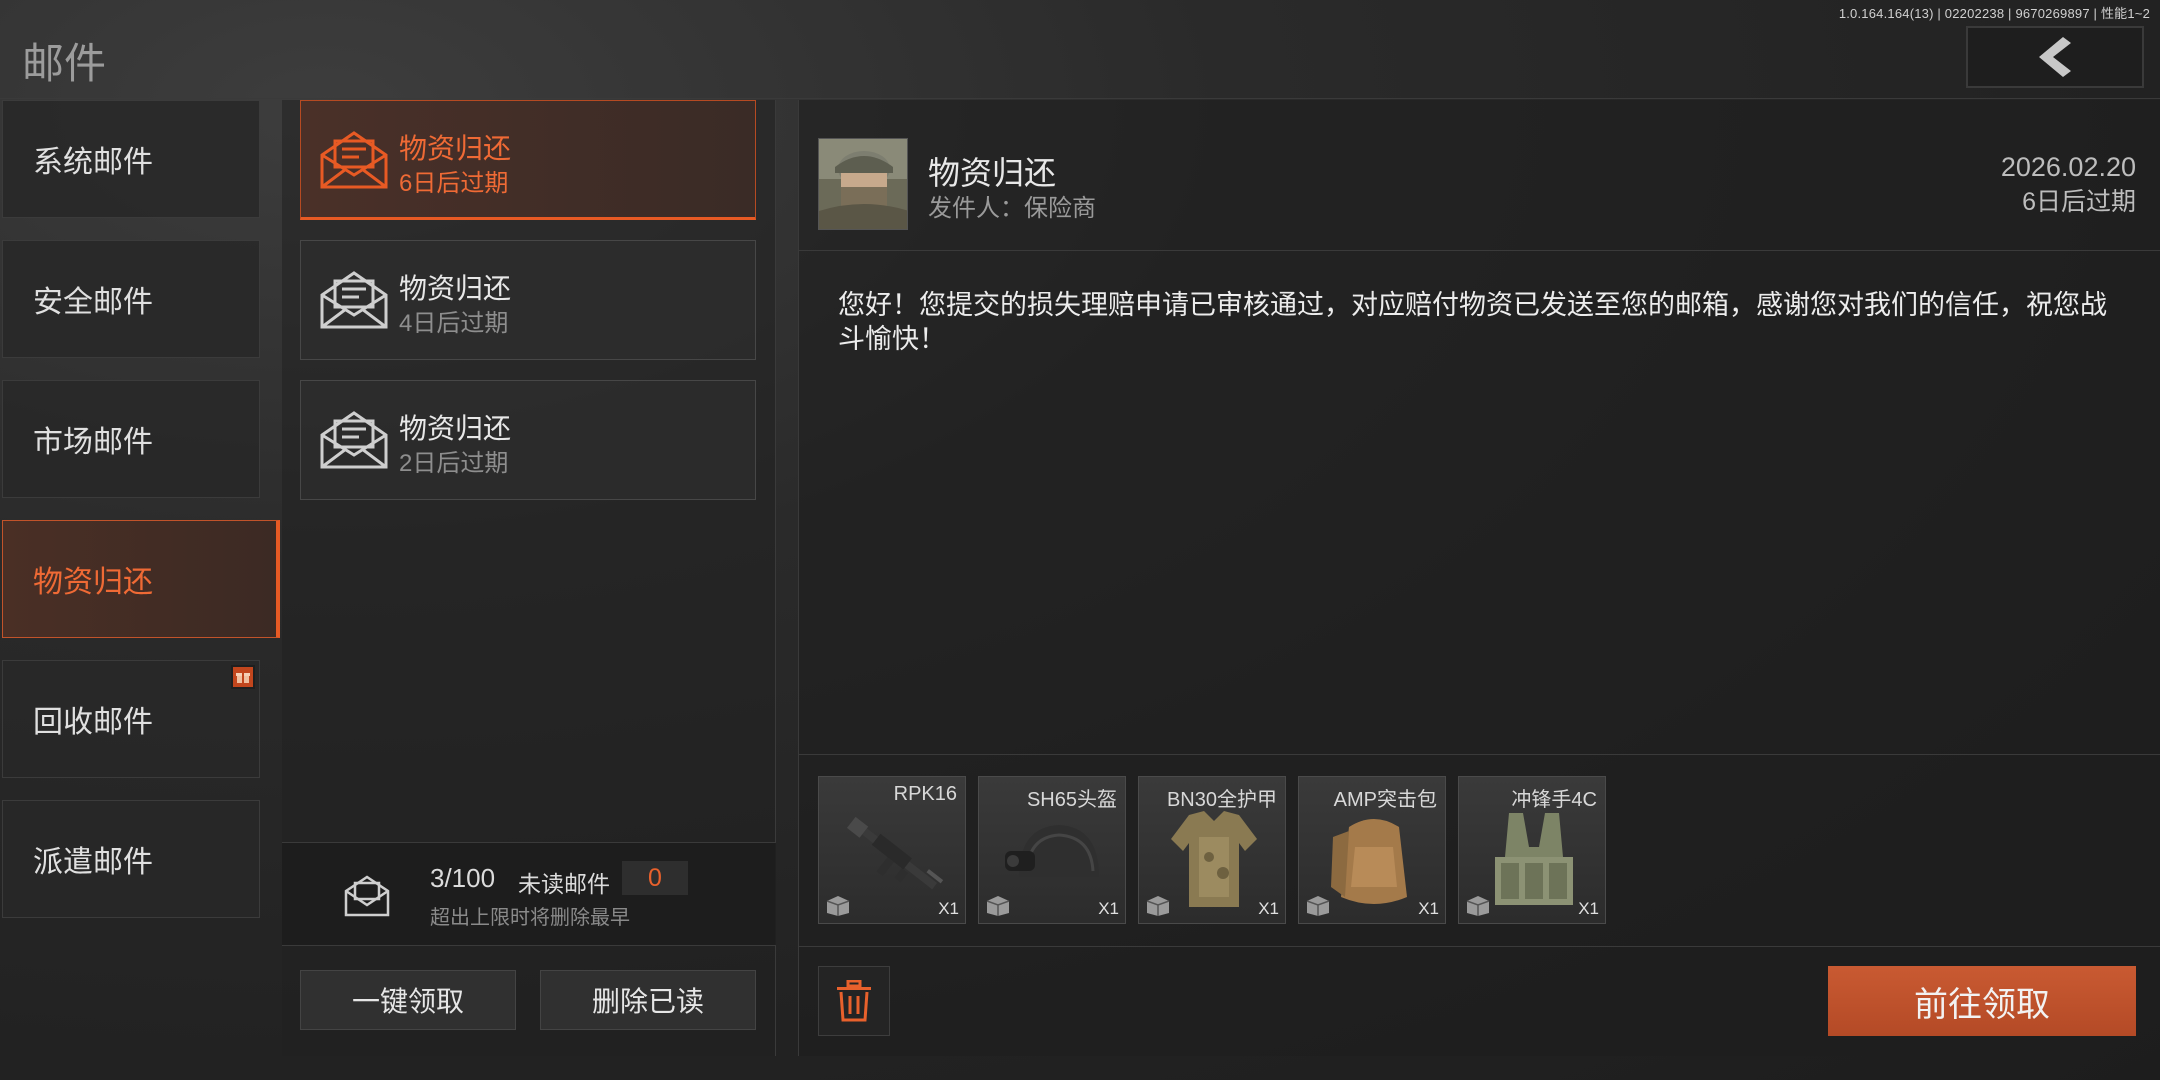 The height and width of the screenshot is (1080, 2160). What do you see at coordinates (648, 1000) in the screenshot?
I see `delete-read-button: 删除已读` at bounding box center [648, 1000].